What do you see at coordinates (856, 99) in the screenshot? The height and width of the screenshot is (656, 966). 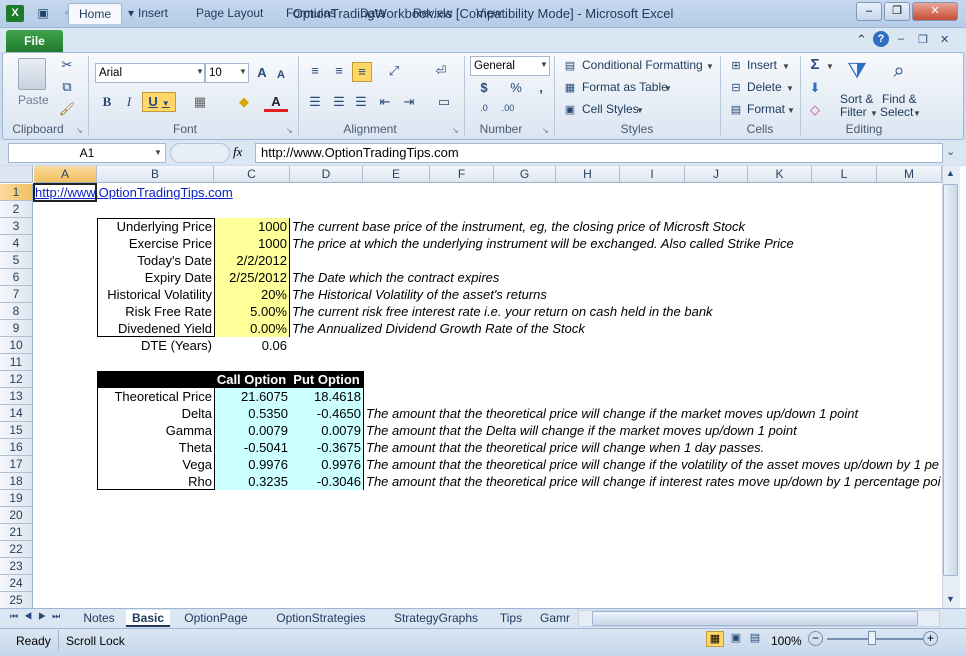 I see `sort-filter-label-1: Sort &` at bounding box center [856, 99].